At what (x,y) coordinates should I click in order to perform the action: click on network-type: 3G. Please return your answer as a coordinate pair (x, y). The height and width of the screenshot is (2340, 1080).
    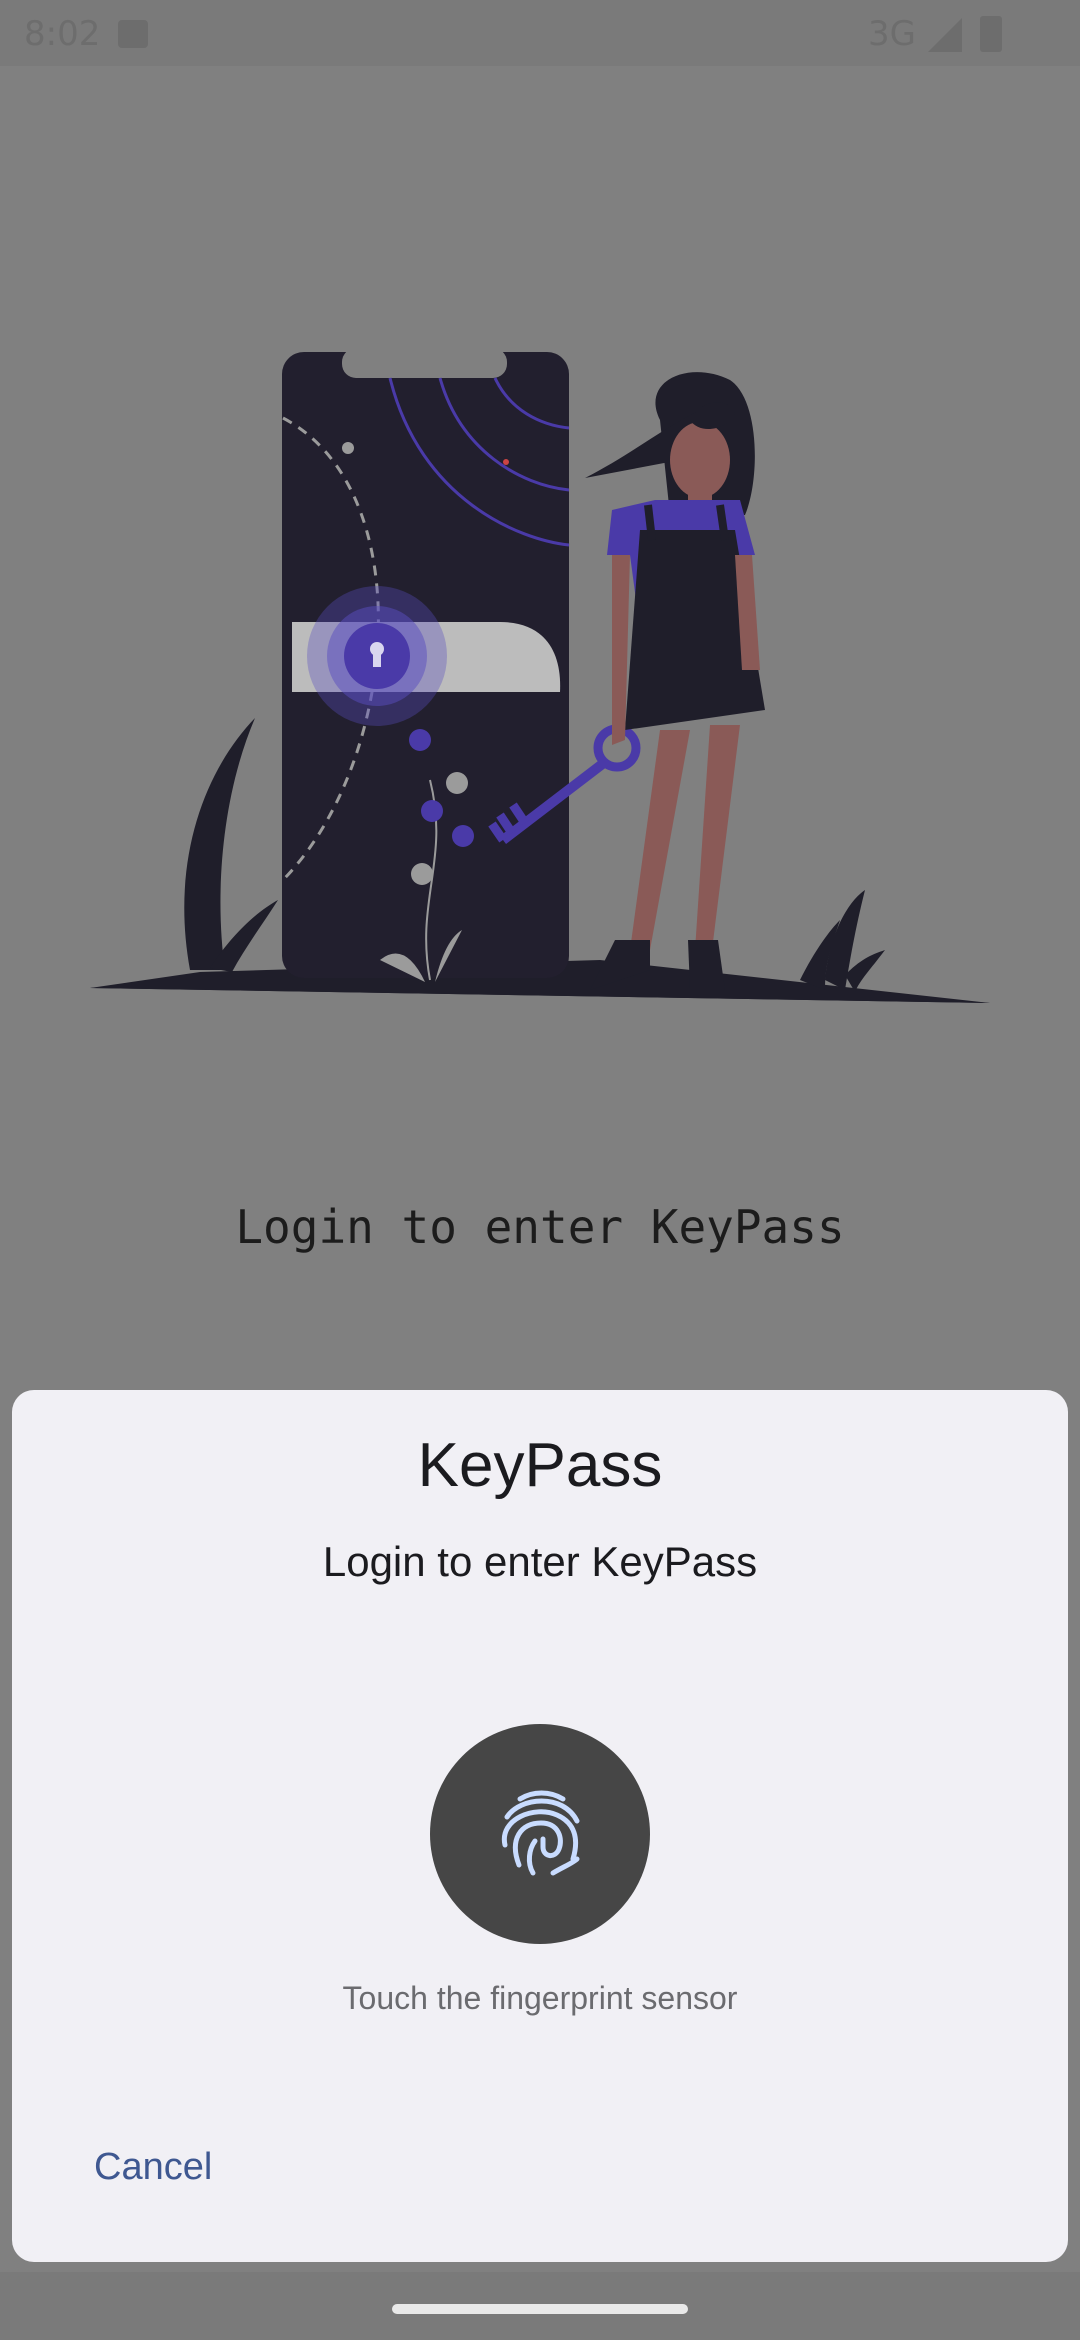
    Looking at the image, I should click on (892, 34).